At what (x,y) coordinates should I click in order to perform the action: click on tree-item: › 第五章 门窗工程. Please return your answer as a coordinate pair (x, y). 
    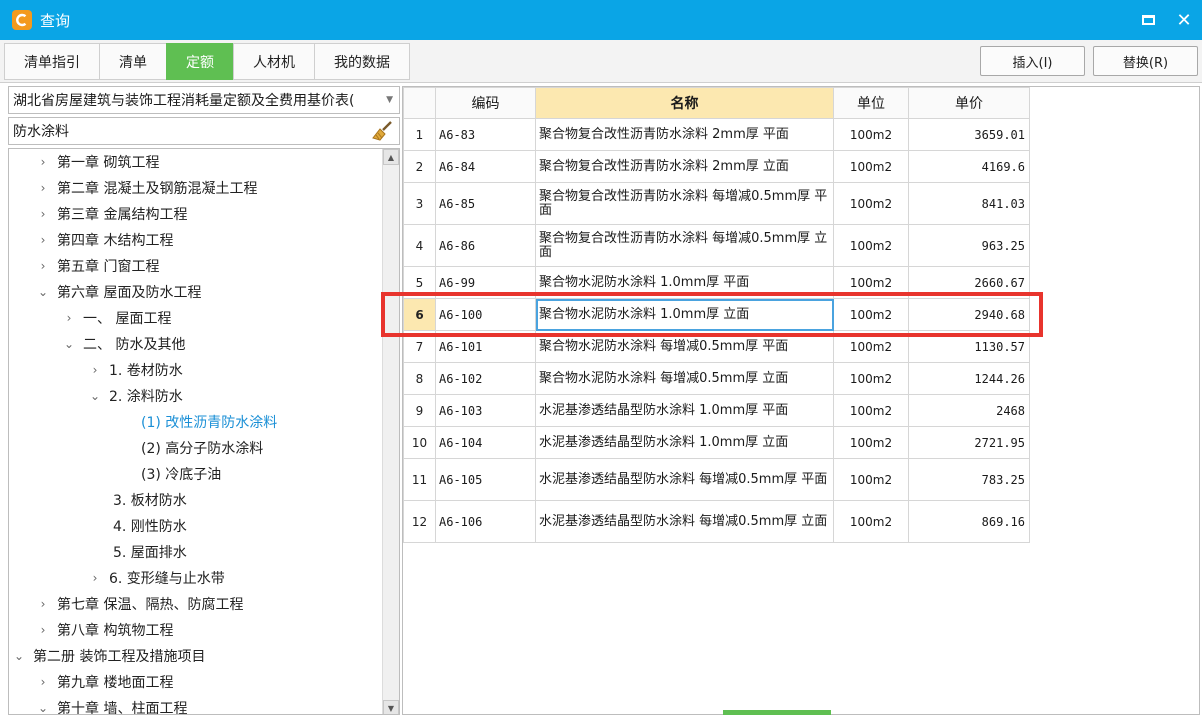
    Looking at the image, I should click on (97, 266).